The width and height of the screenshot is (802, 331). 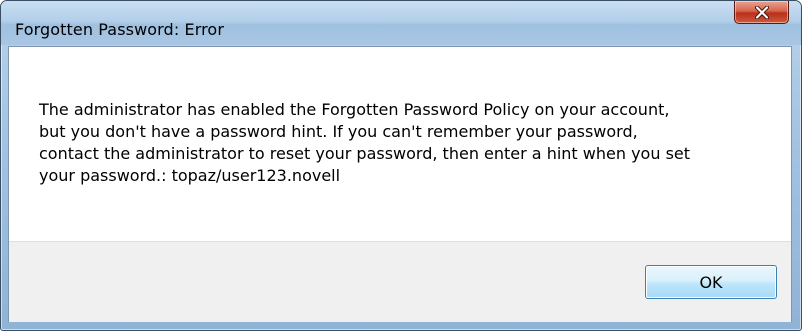 I want to click on close-button, so click(x=761, y=12).